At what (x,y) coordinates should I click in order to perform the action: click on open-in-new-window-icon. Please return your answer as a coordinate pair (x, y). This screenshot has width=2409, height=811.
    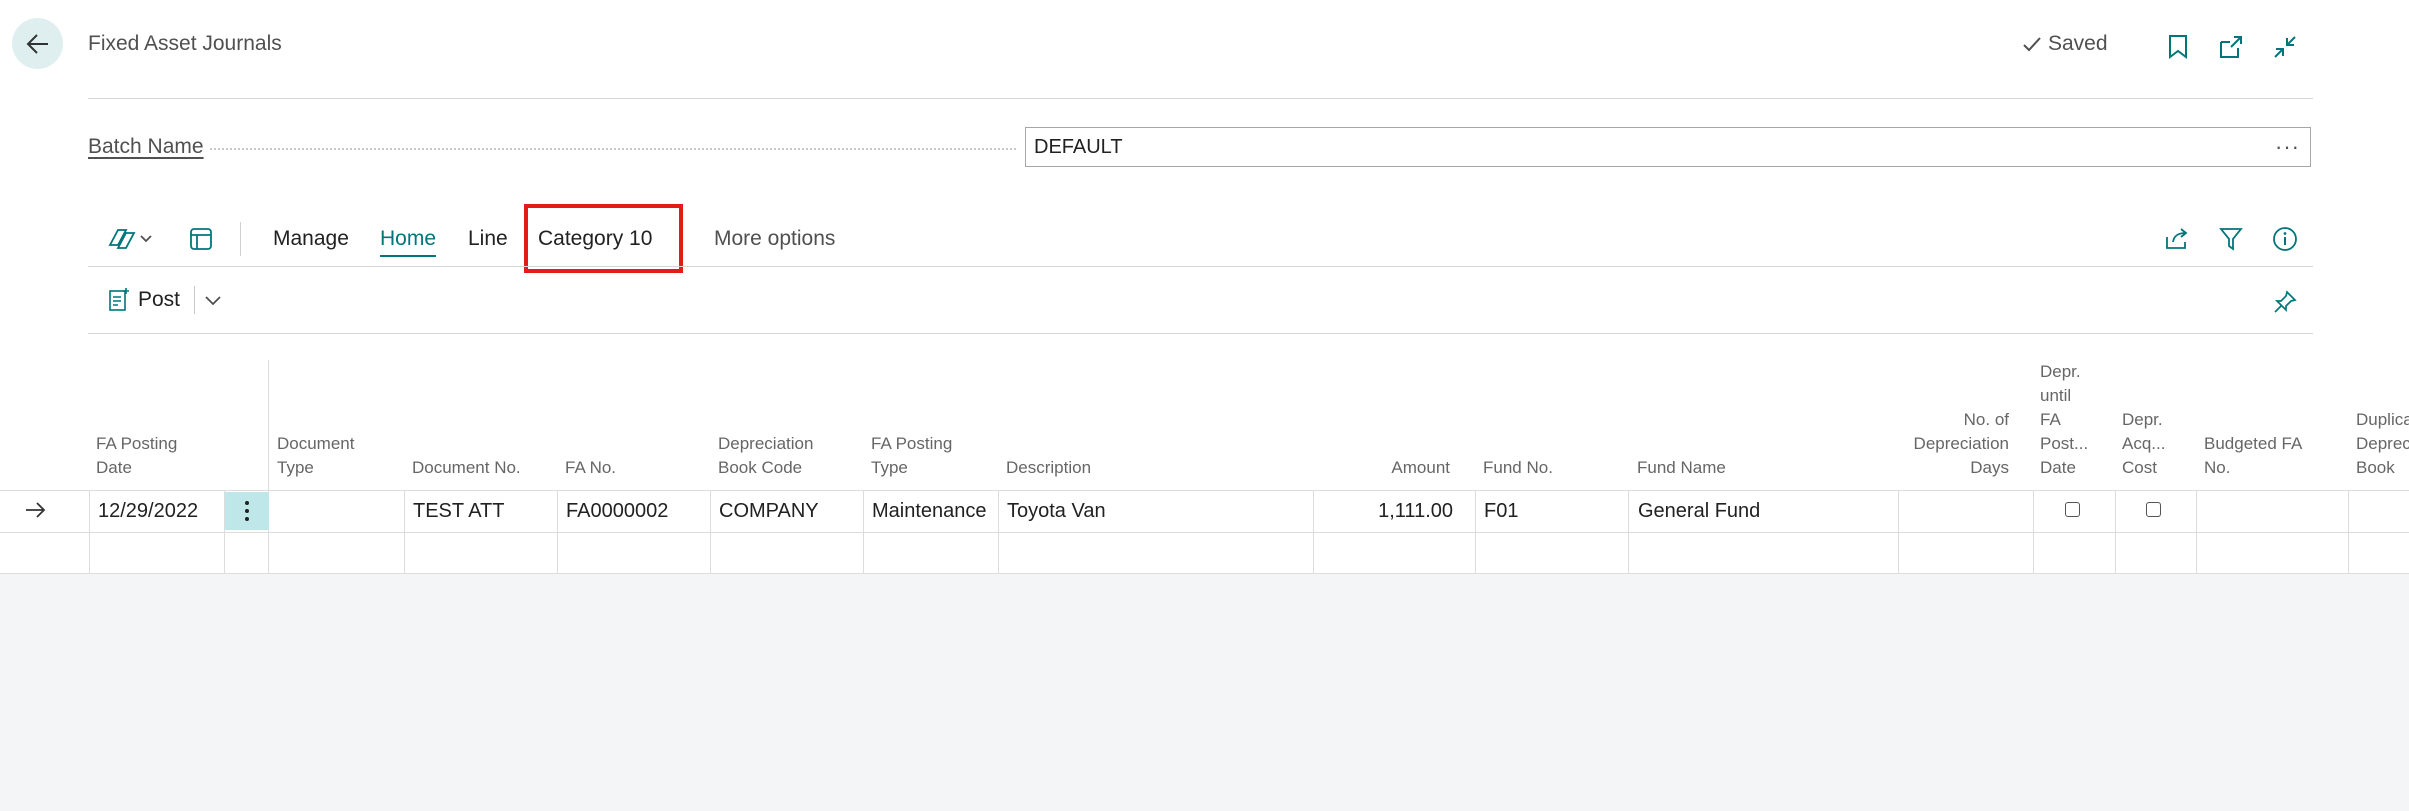
    Looking at the image, I should click on (2231, 47).